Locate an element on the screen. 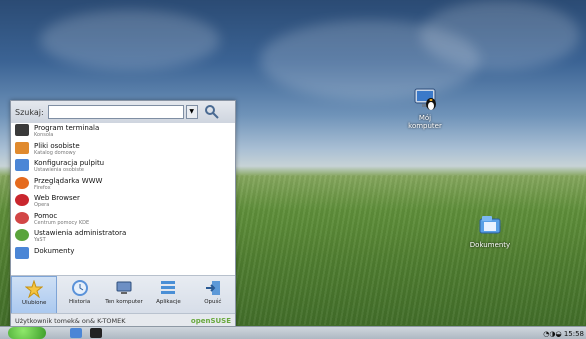 This screenshot has width=586, height=339. list-item-title: Pomoc is located at coordinates (46, 215).